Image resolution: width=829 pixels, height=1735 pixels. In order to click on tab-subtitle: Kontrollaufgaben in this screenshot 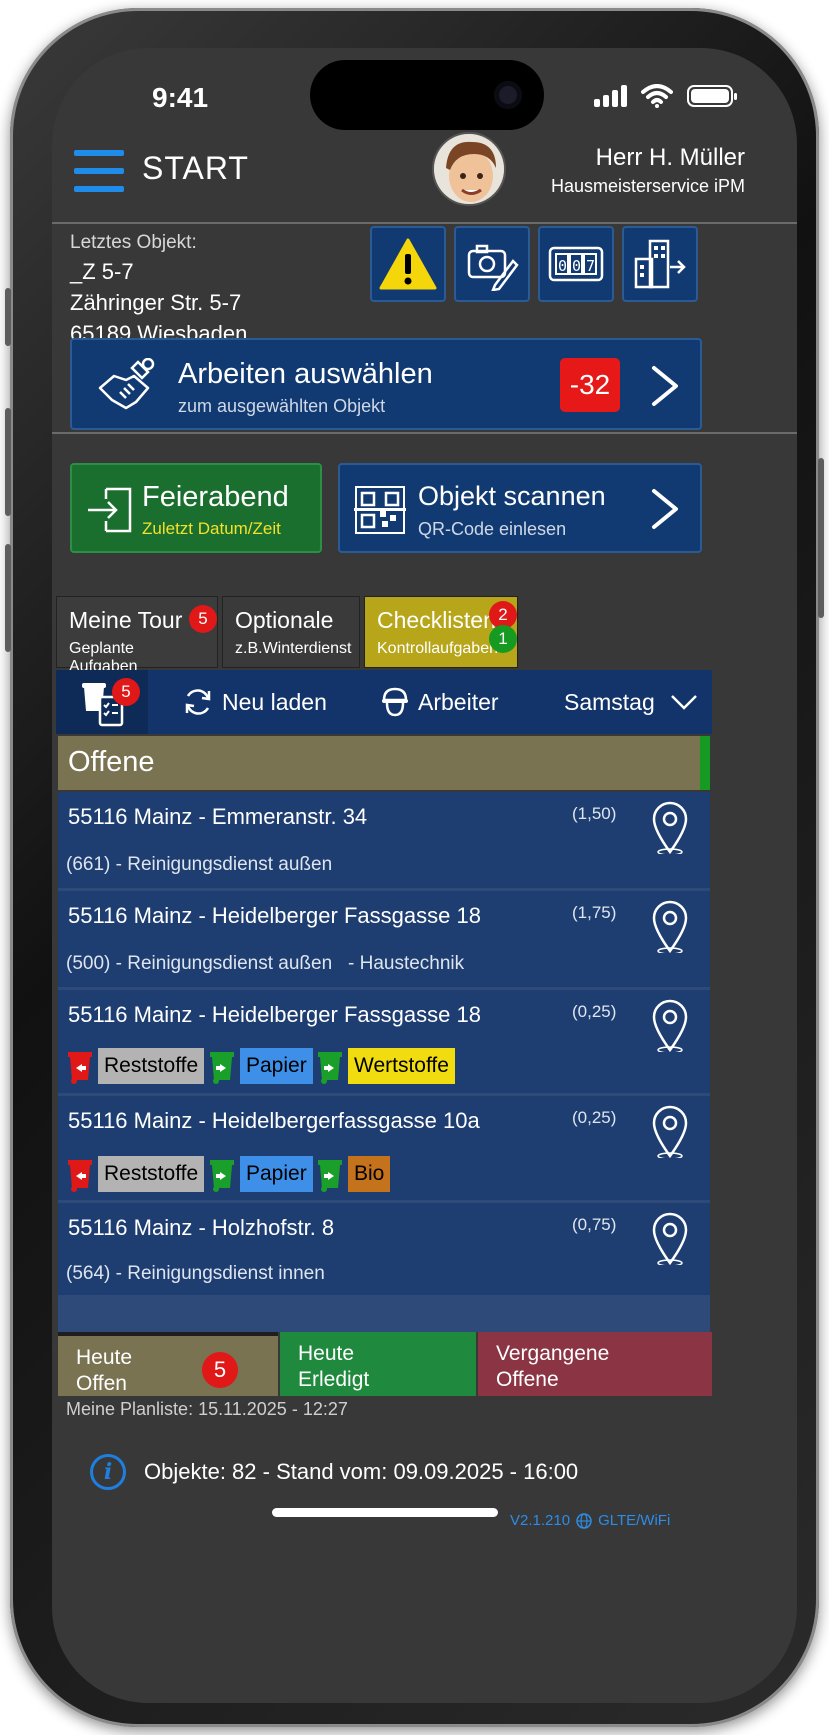, I will do `click(437, 648)`.